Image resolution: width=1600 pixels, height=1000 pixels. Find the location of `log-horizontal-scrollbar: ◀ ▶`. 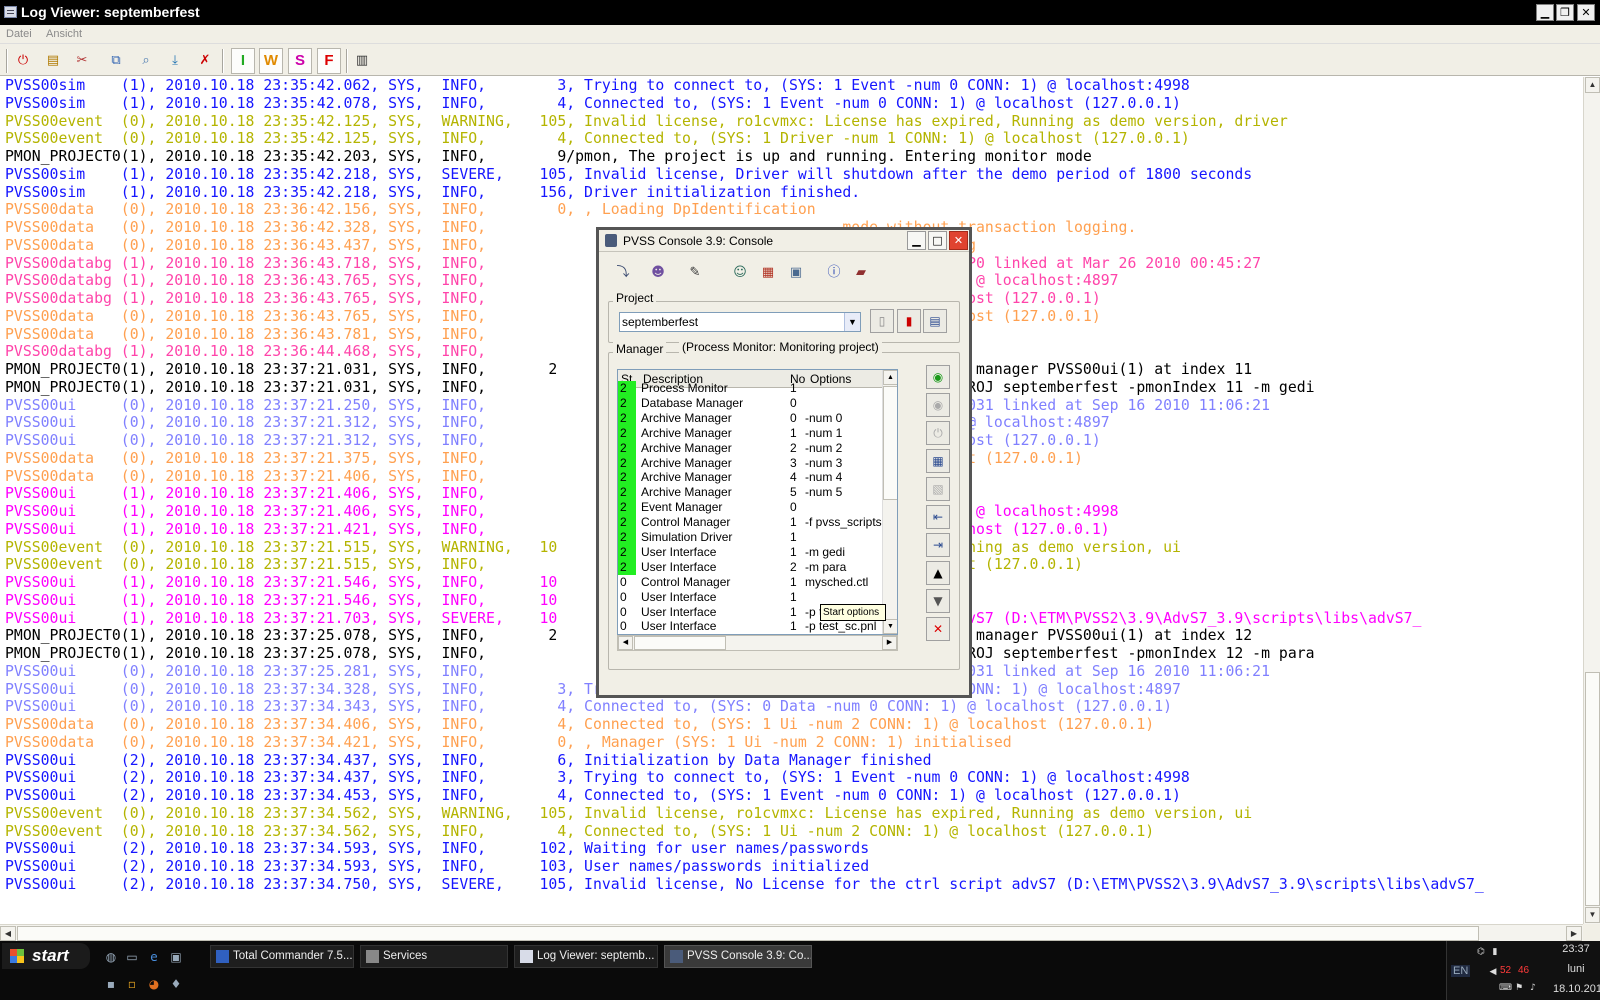

log-horizontal-scrollbar: ◀ ▶ is located at coordinates (791, 932).